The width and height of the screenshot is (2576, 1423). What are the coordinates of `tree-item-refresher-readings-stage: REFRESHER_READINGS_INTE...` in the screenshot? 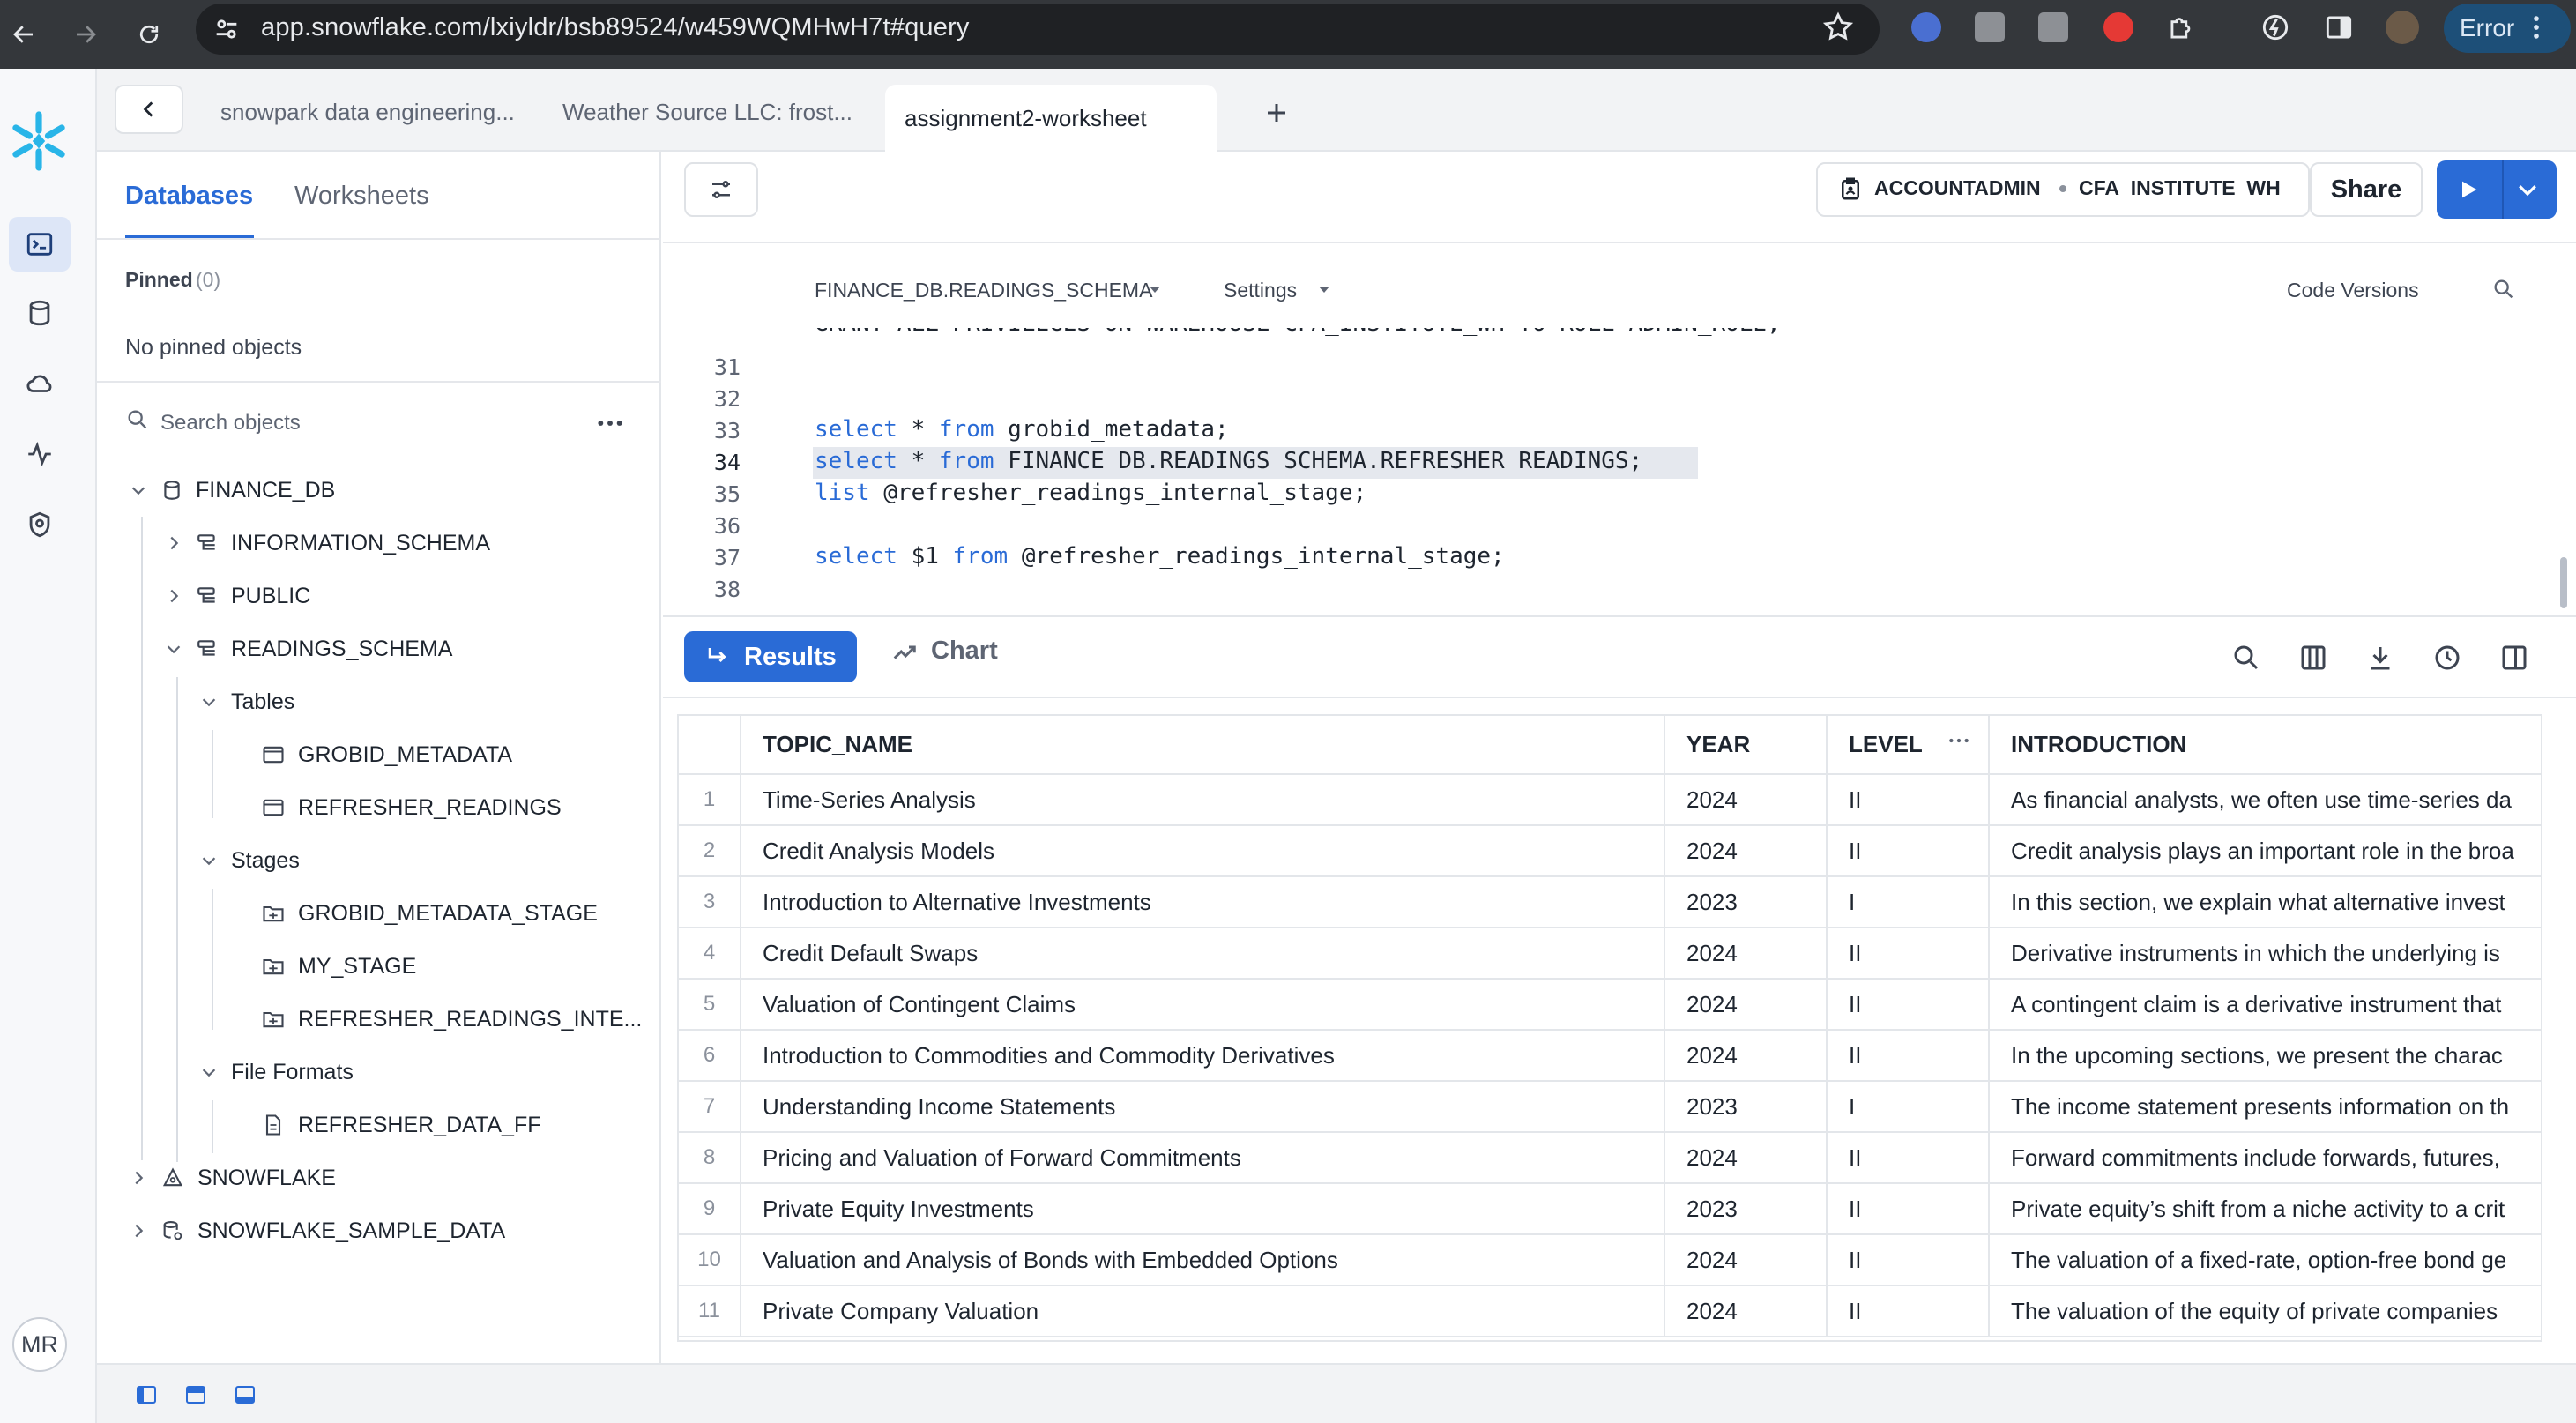 It's located at (452, 1019).